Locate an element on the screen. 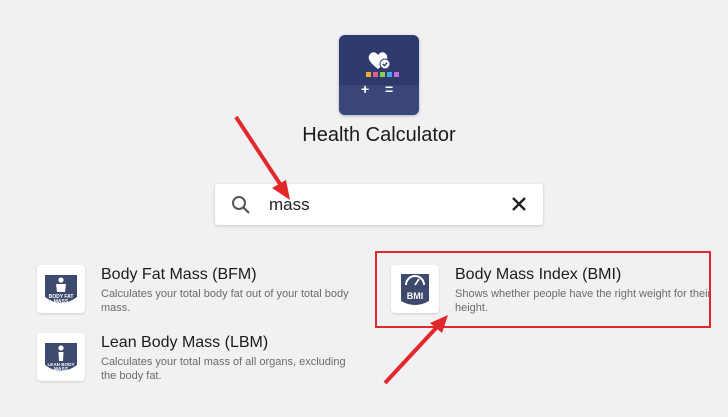 The width and height of the screenshot is (728, 417). body-fat-mass-icon: BODY FAT MASS is located at coordinates (61, 289).